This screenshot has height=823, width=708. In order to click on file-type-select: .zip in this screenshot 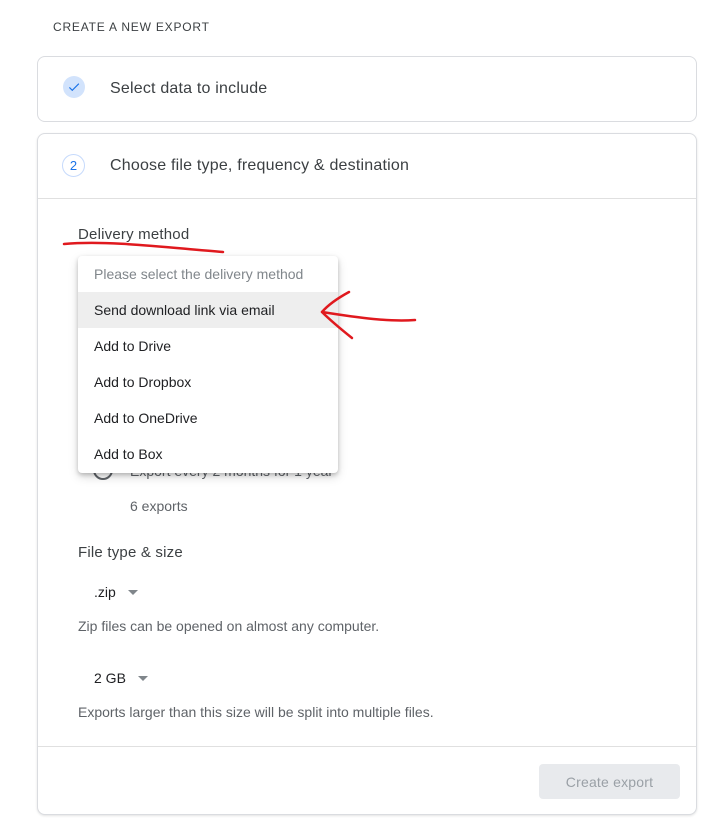, I will do `click(116, 592)`.